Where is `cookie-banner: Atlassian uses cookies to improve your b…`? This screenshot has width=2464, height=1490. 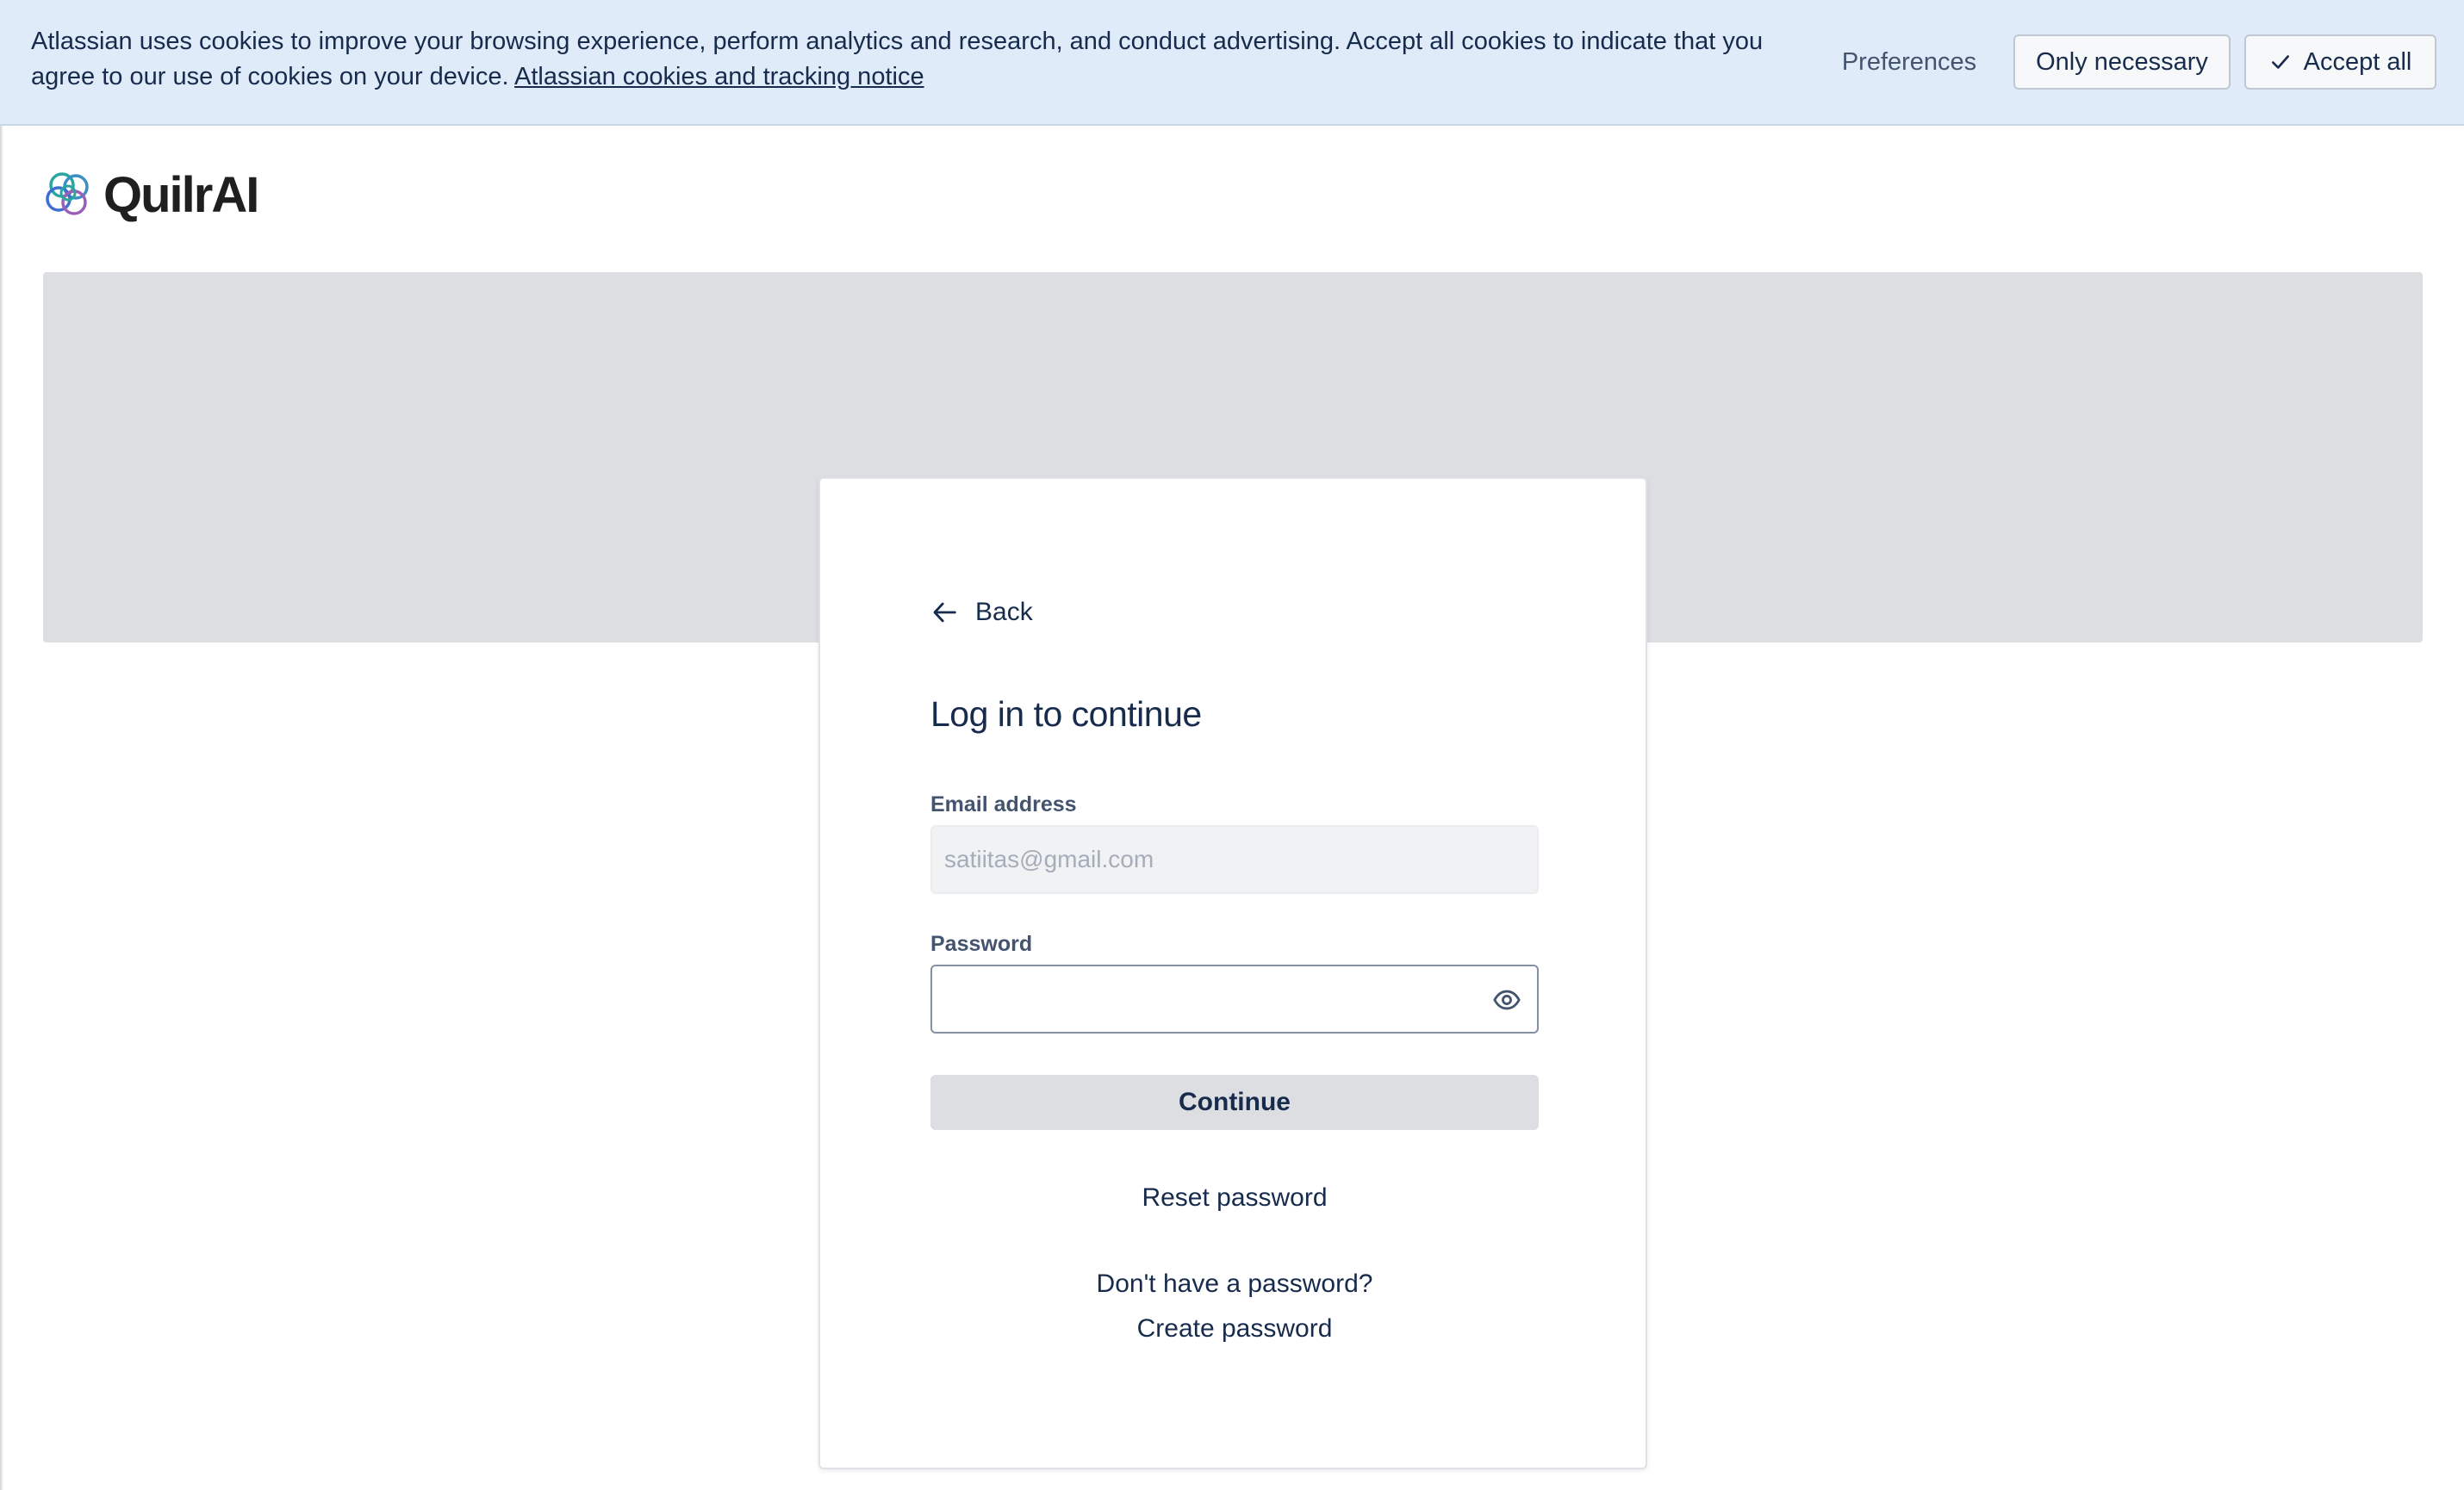
cookie-banner: Atlassian uses cookies to improve your b… is located at coordinates (1232, 63).